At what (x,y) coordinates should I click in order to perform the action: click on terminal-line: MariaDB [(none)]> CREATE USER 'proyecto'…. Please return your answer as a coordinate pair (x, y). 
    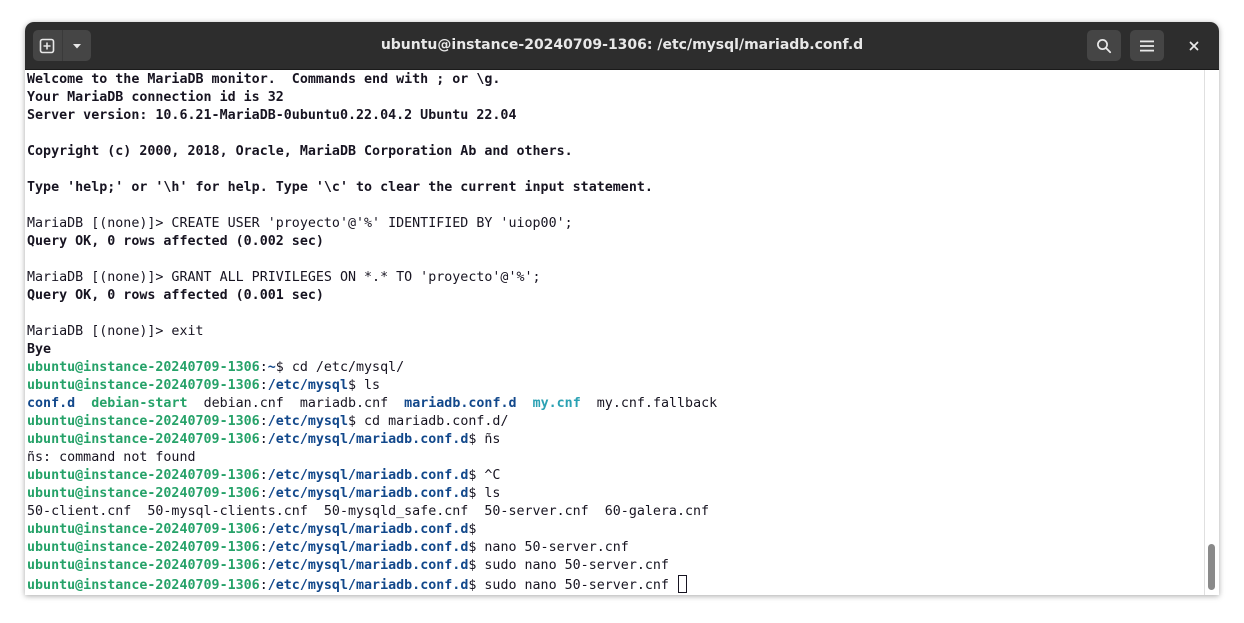
    Looking at the image, I should click on (372, 224).